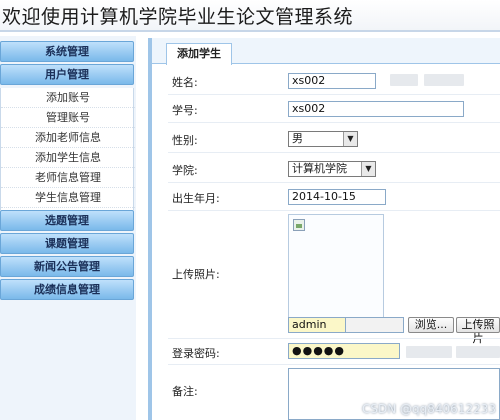 This screenshot has width=500, height=420. What do you see at coordinates (185, 110) in the screenshot?
I see `student-id-label: 学号:` at bounding box center [185, 110].